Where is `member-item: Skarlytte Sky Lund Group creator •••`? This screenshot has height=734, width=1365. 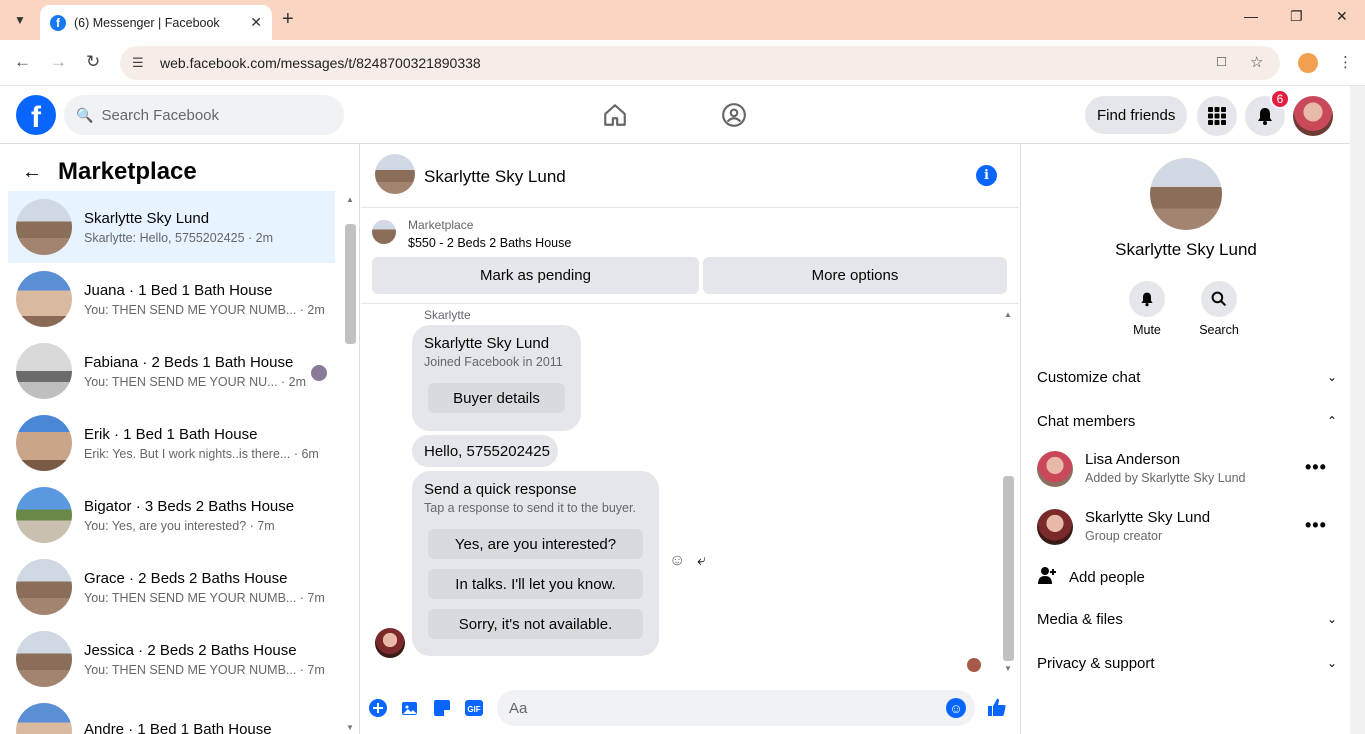 member-item: Skarlytte Sky Lund Group creator ••• is located at coordinates (1187, 527).